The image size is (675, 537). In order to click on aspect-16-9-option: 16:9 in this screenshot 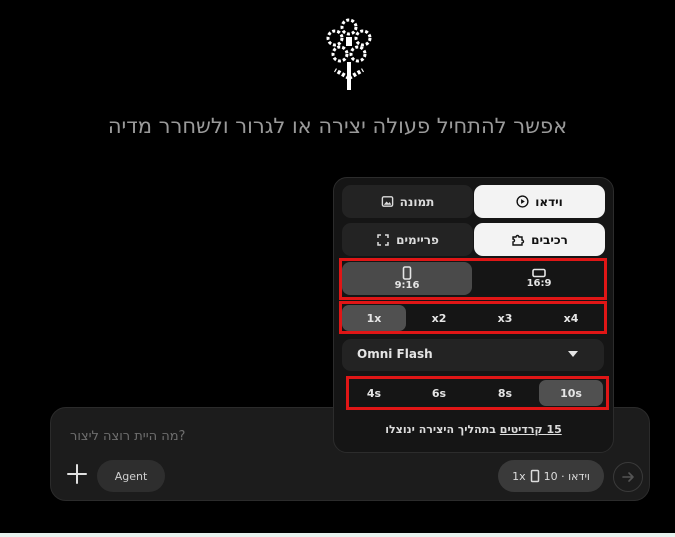, I will do `click(539, 278)`.